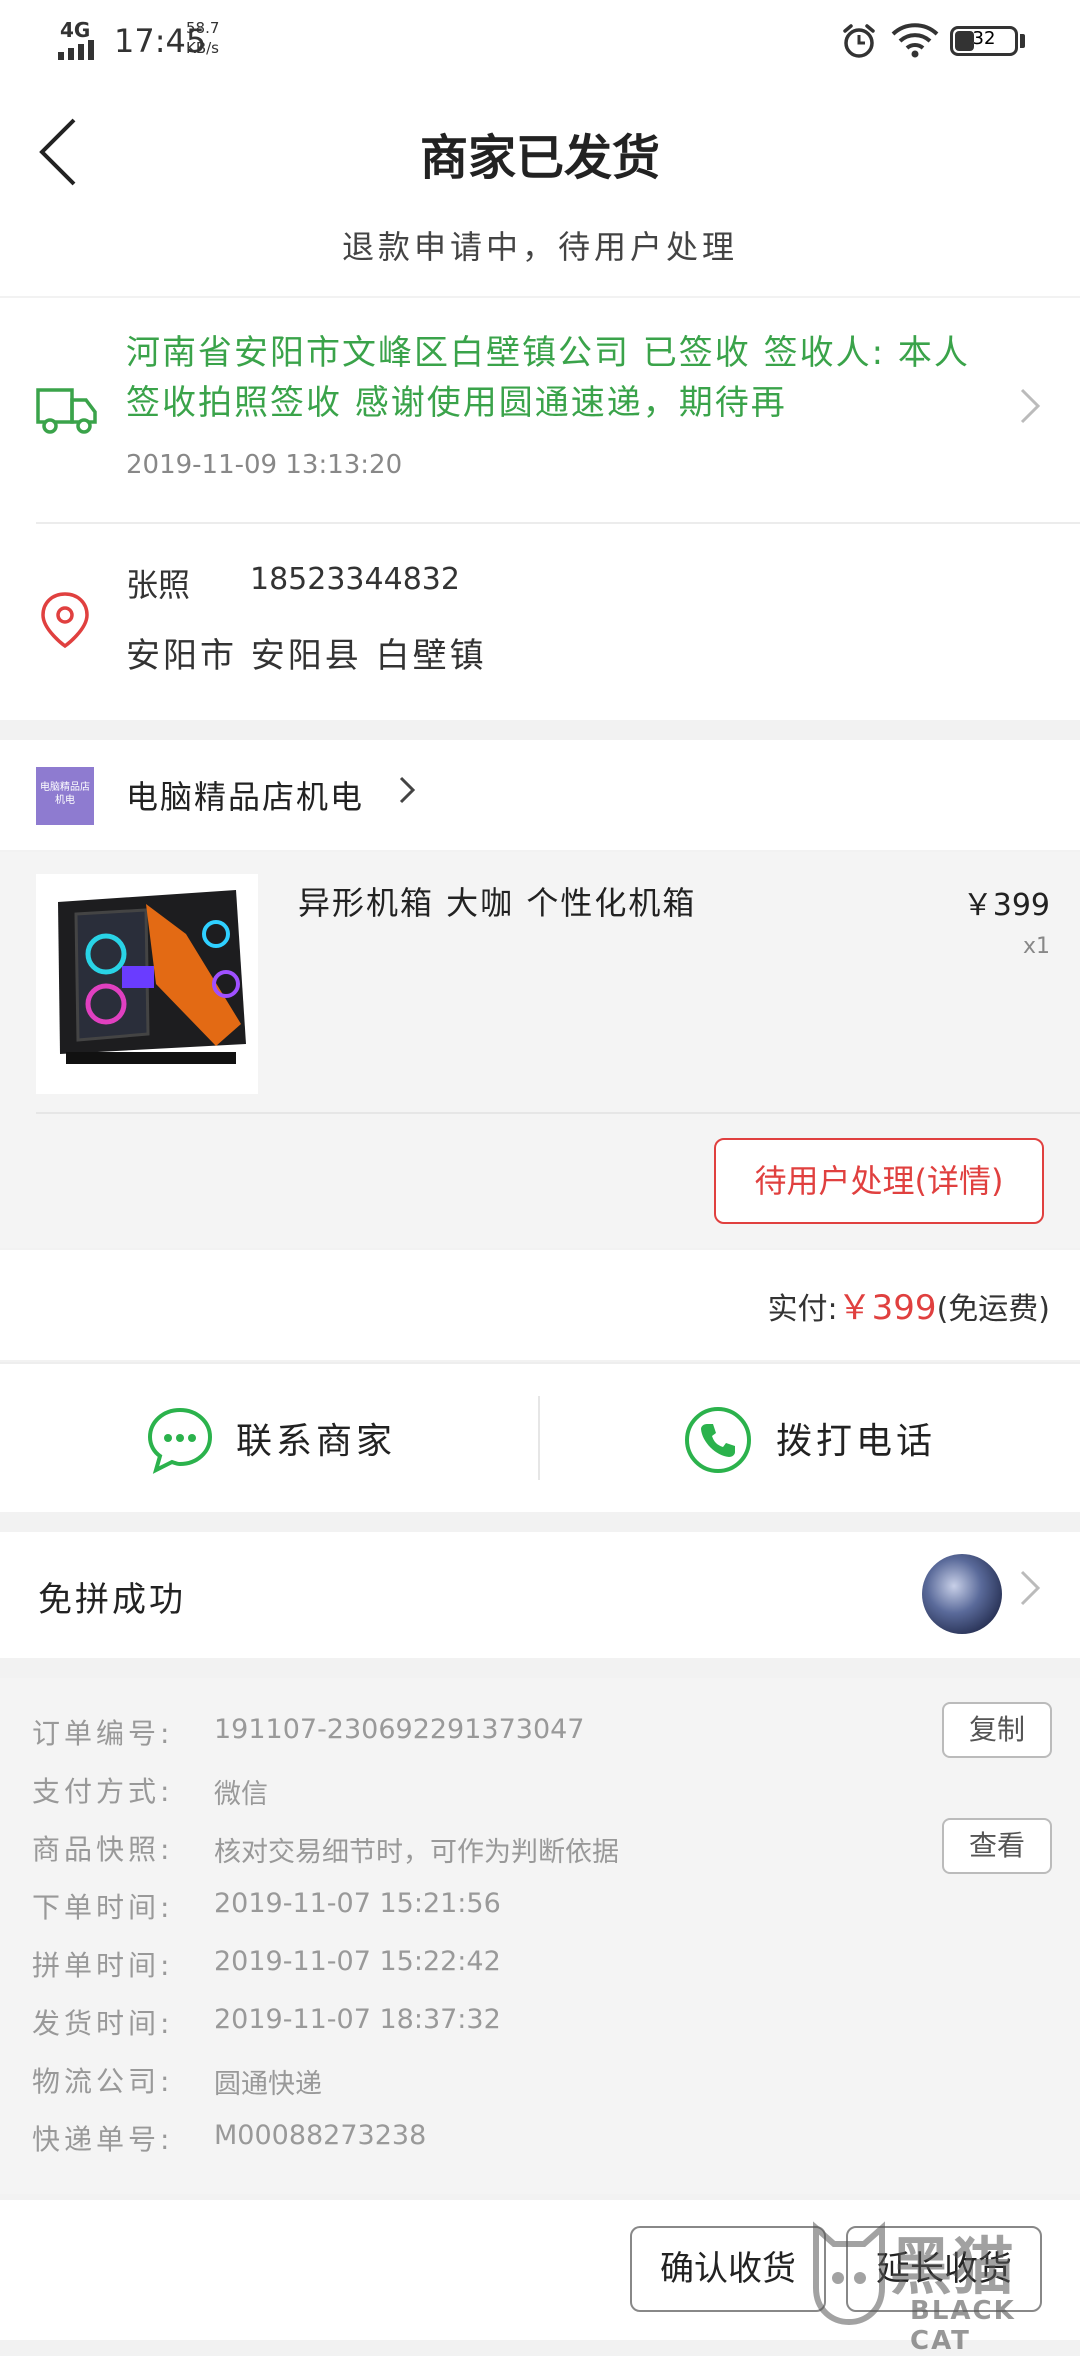 Image resolution: width=1080 pixels, height=2356 pixels. I want to click on alarm-icon, so click(859, 41).